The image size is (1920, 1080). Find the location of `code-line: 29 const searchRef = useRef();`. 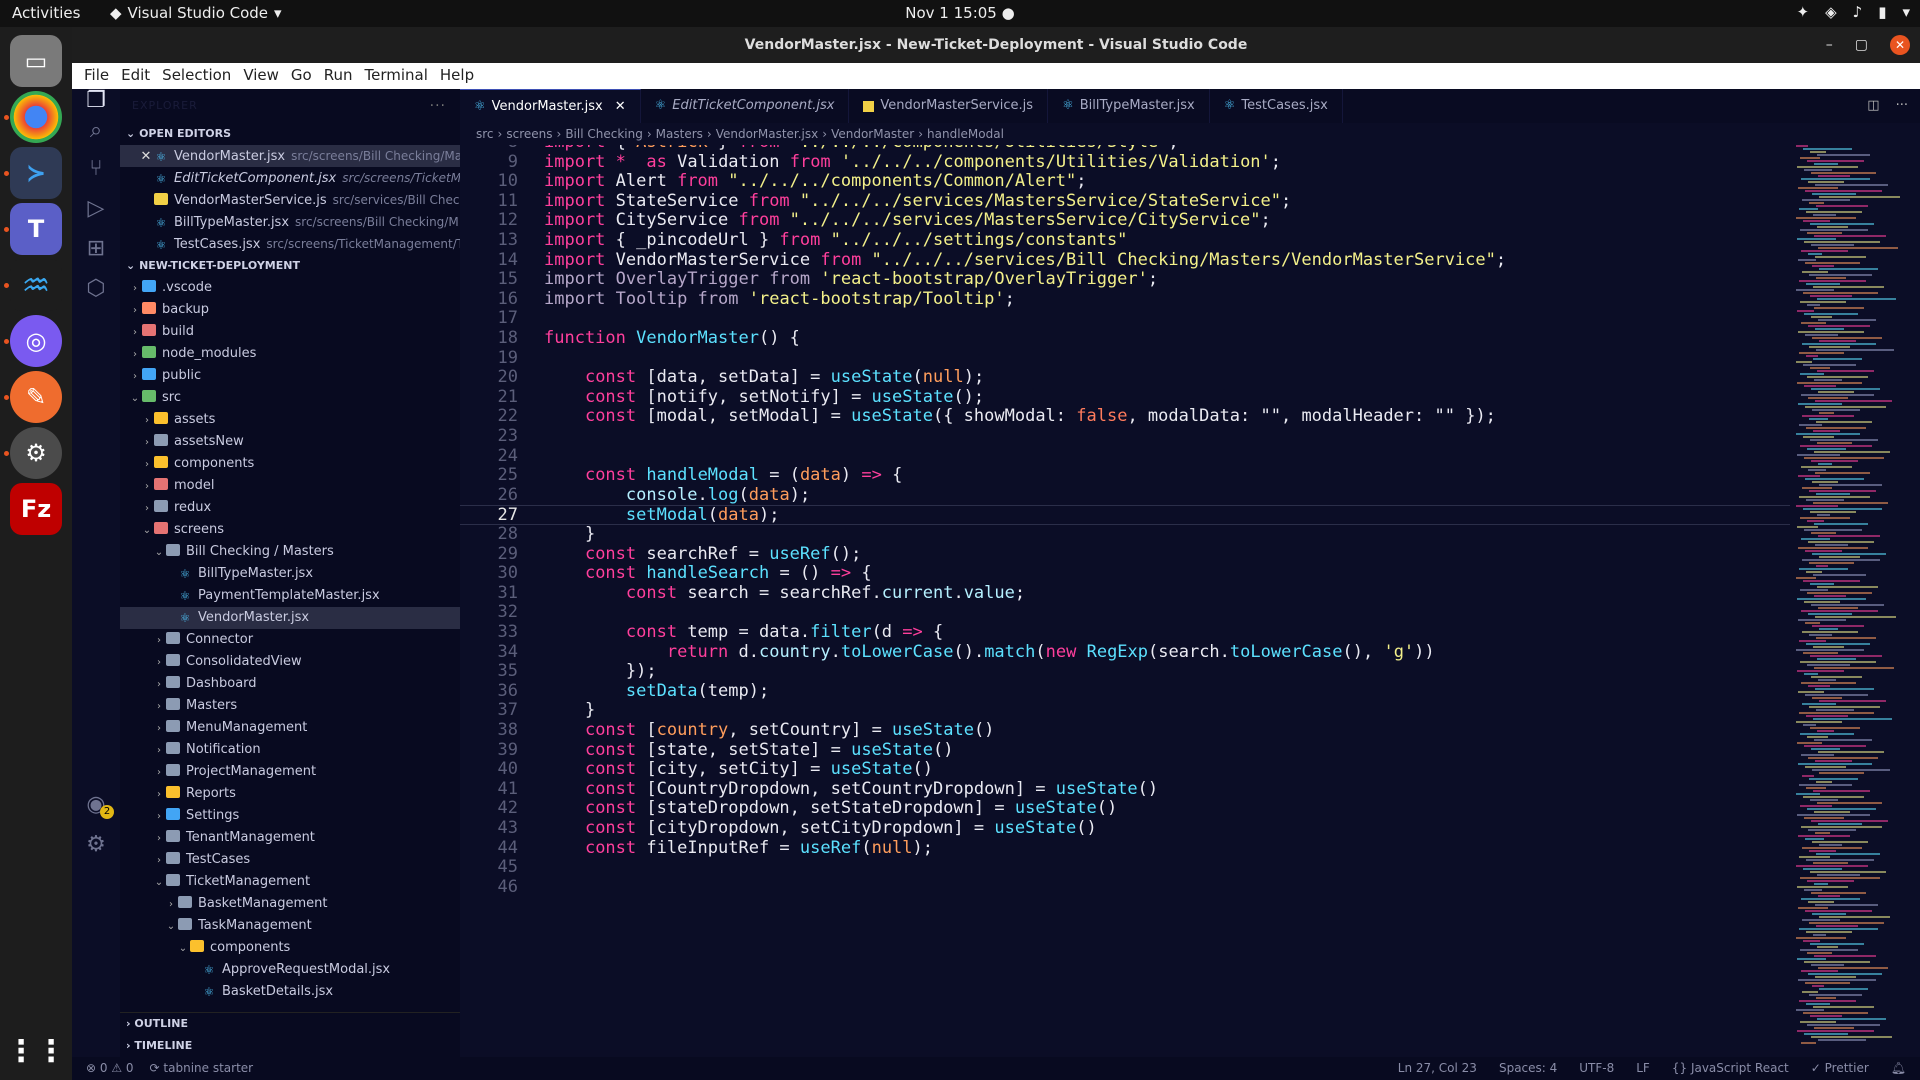

code-line: 29 const searchRef = useRef(); is located at coordinates (1125, 554).